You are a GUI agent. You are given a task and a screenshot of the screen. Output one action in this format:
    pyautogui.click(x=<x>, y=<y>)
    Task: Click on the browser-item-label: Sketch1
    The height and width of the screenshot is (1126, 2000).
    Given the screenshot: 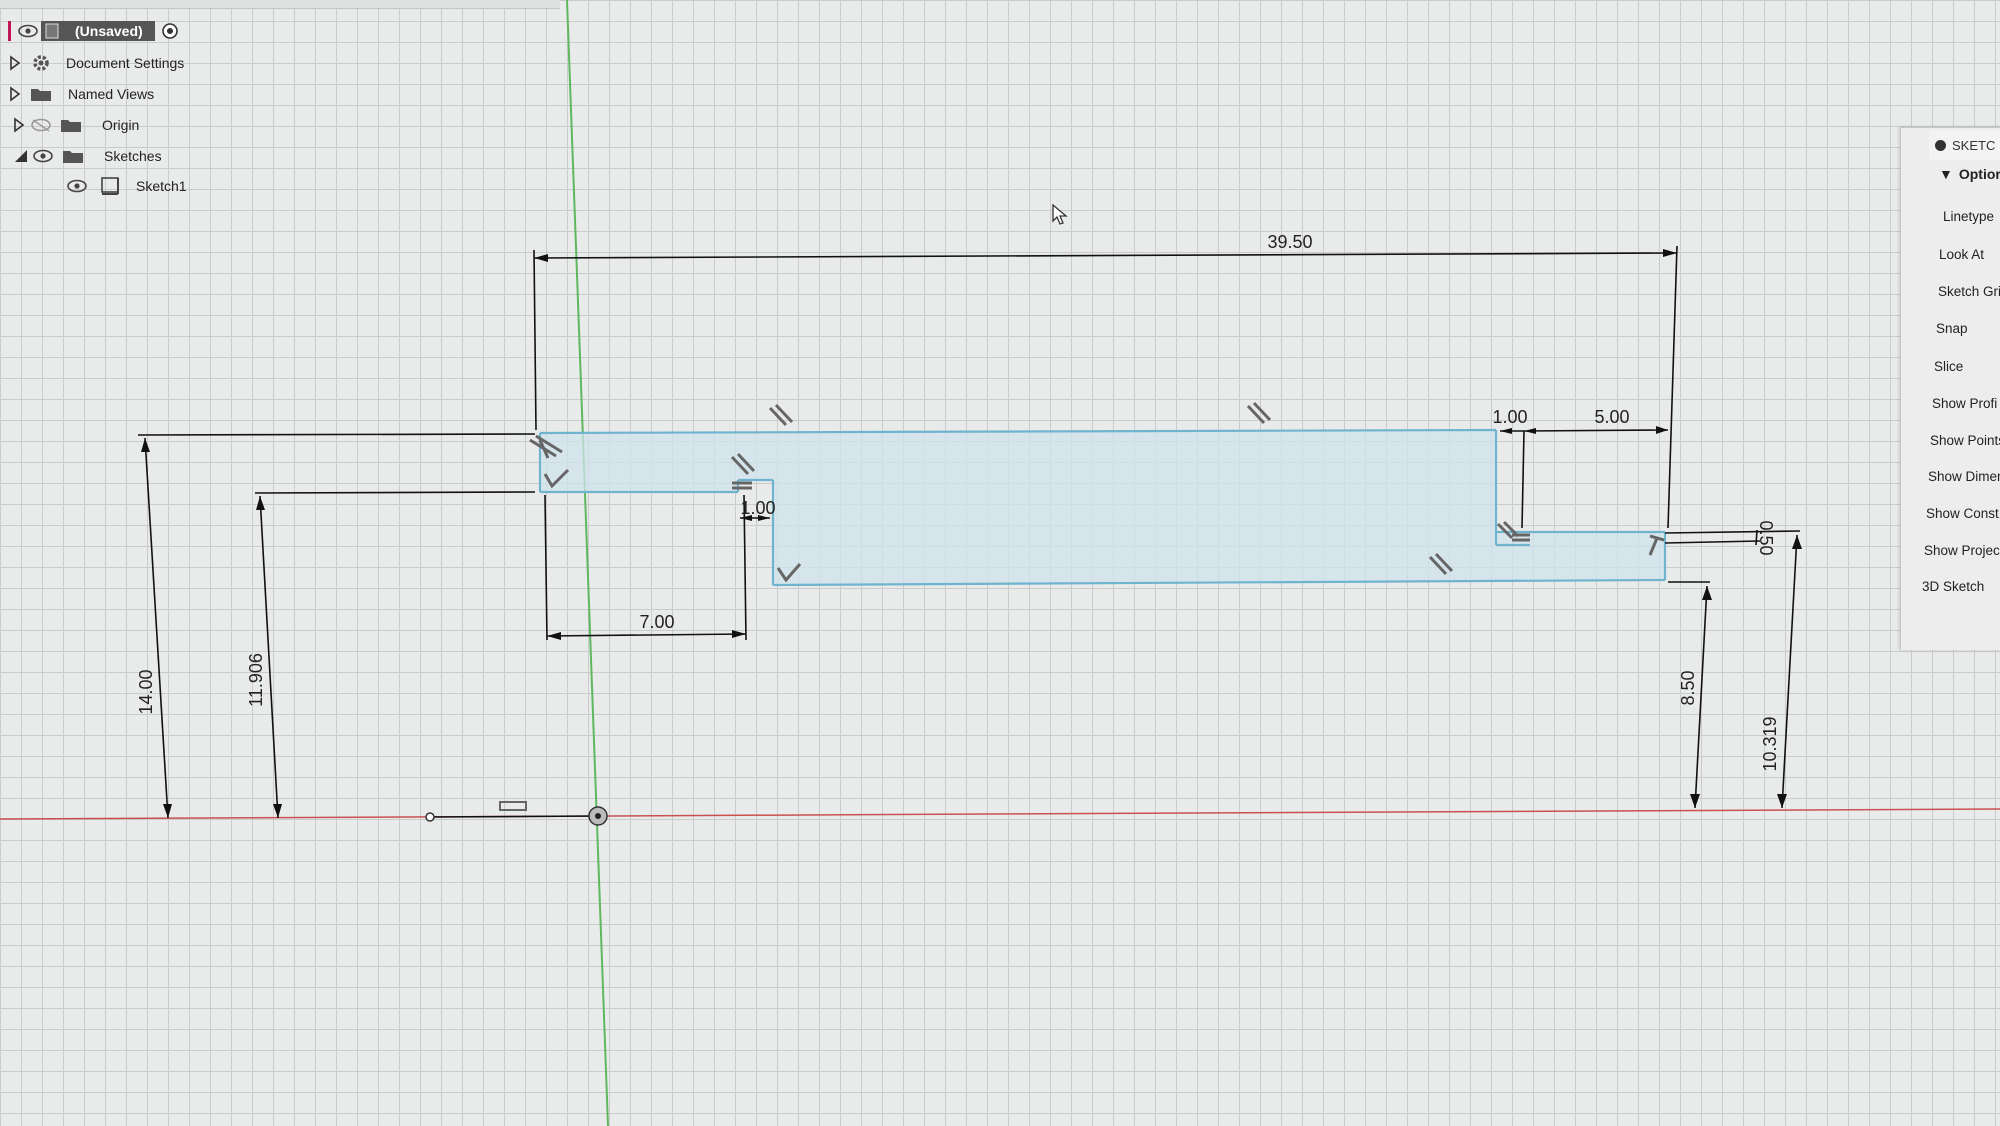 What is the action you would take?
    pyautogui.click(x=161, y=186)
    